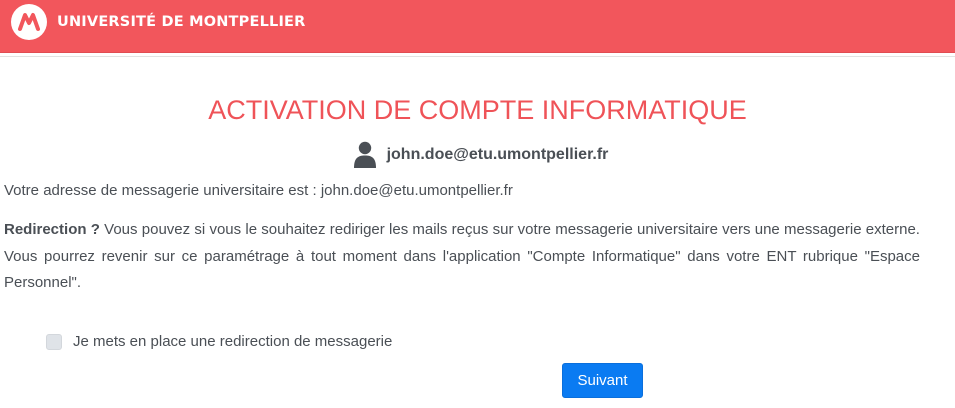 This screenshot has height=408, width=955. What do you see at coordinates (29, 22) in the screenshot?
I see `university-logo-icon` at bounding box center [29, 22].